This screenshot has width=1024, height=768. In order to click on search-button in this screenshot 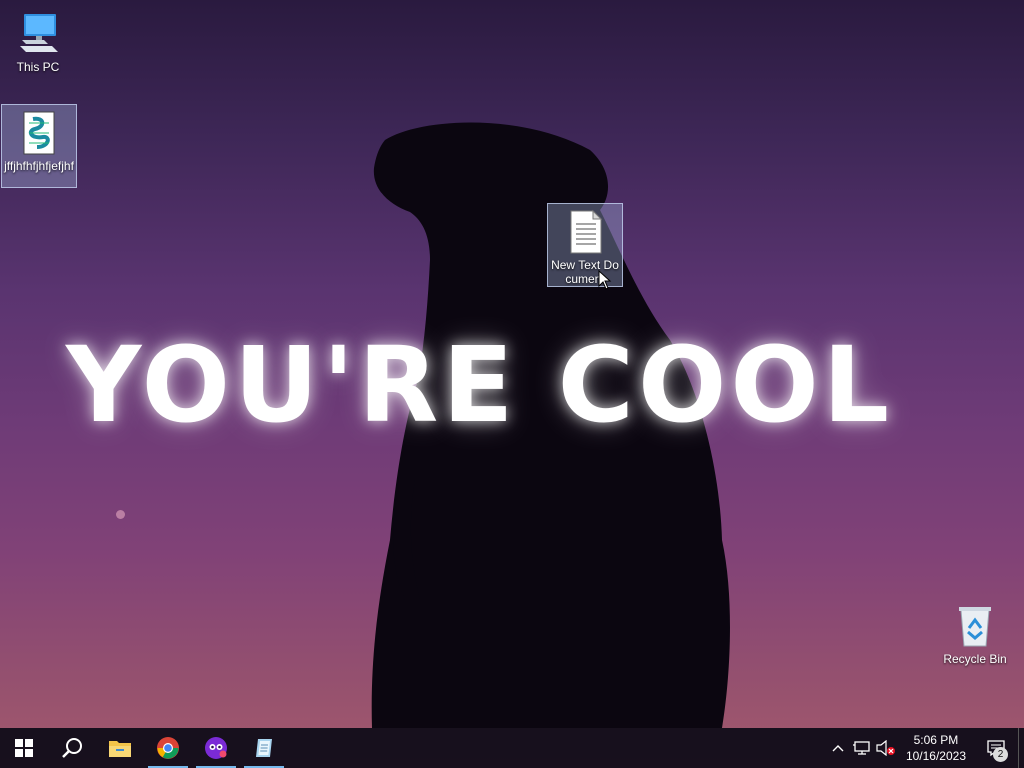, I will do `click(72, 748)`.